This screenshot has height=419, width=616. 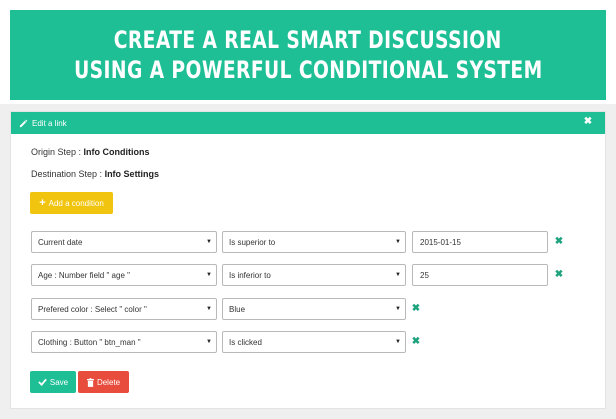 What do you see at coordinates (124, 242) in the screenshot?
I see `condition-1-field-select: Current date ▼` at bounding box center [124, 242].